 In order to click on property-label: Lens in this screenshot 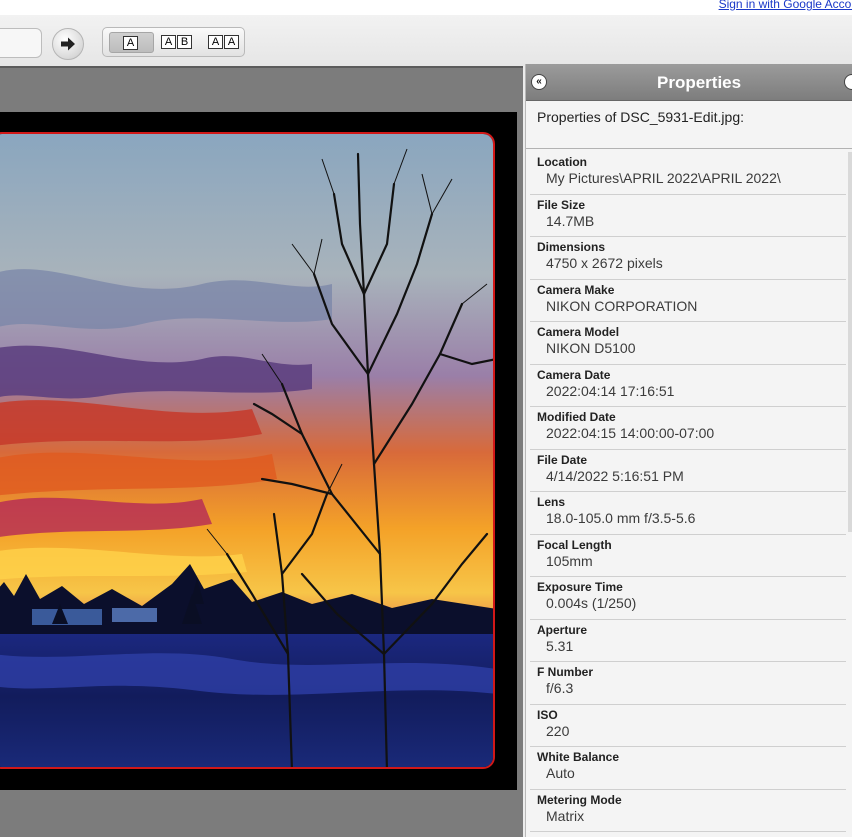, I will do `click(551, 502)`.